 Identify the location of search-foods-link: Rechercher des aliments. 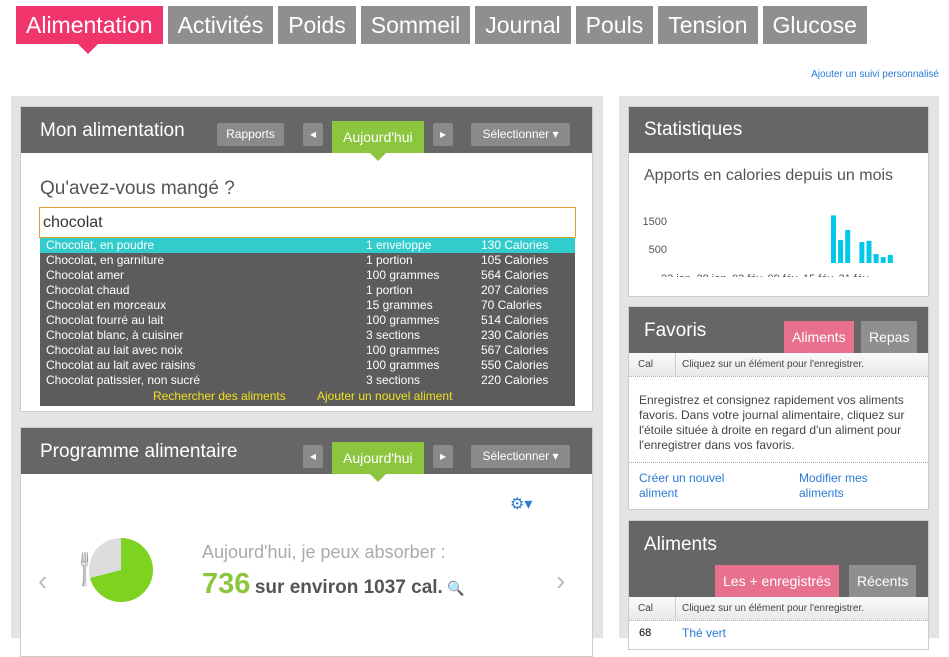
(219, 396).